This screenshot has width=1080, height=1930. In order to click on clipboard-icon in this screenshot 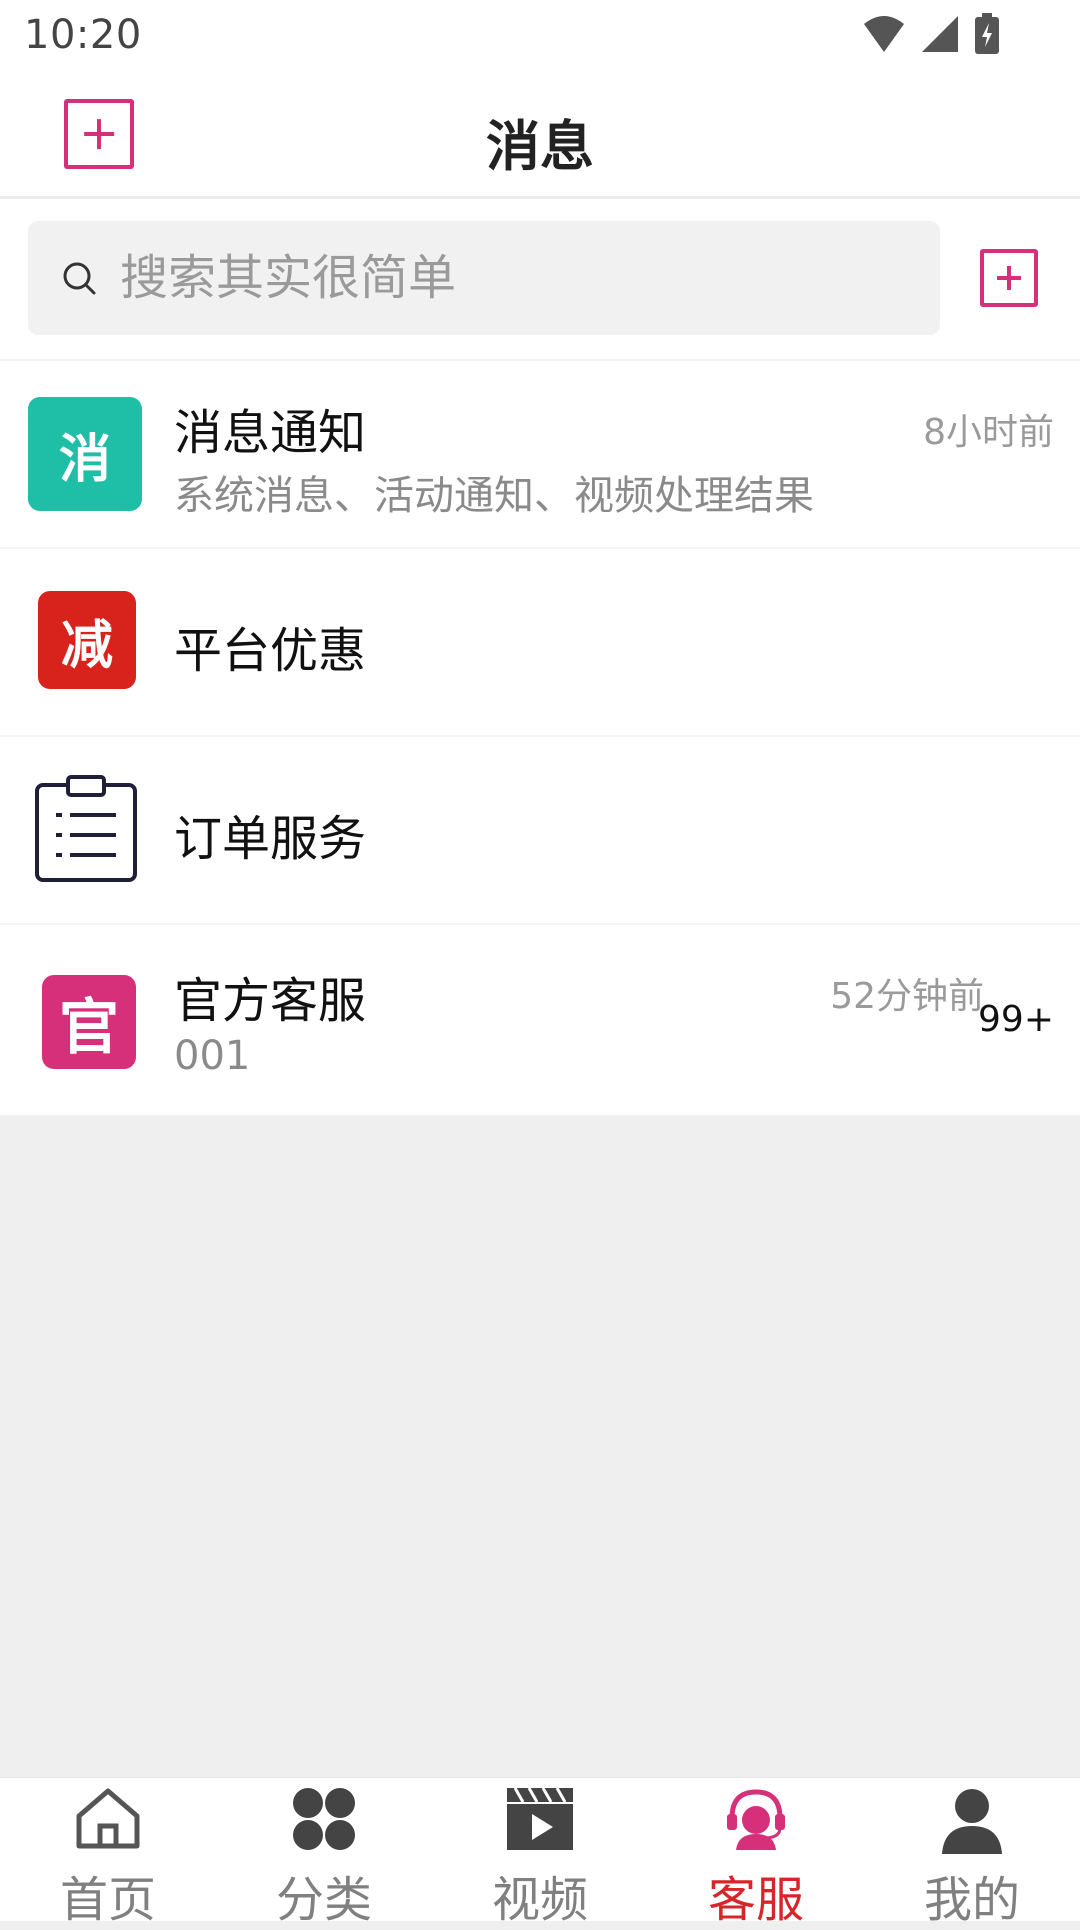, I will do `click(86, 828)`.